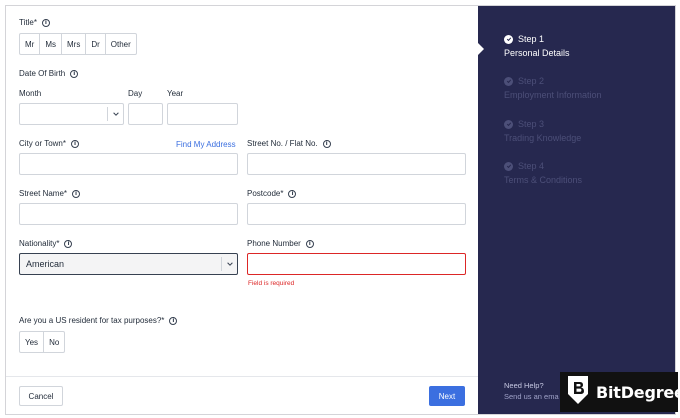 Image resolution: width=680 pixels, height=418 pixels. I want to click on help-section: Need Help? Send us an ema, so click(531, 391).